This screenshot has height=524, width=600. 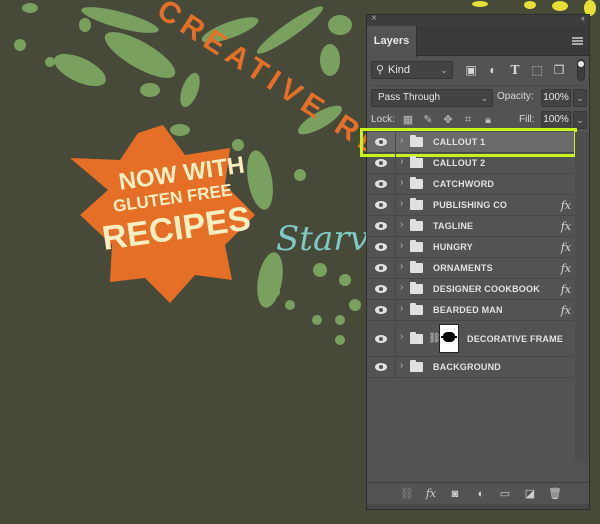 What do you see at coordinates (580, 98) in the screenshot?
I see `opacity-dropdown: ⌄` at bounding box center [580, 98].